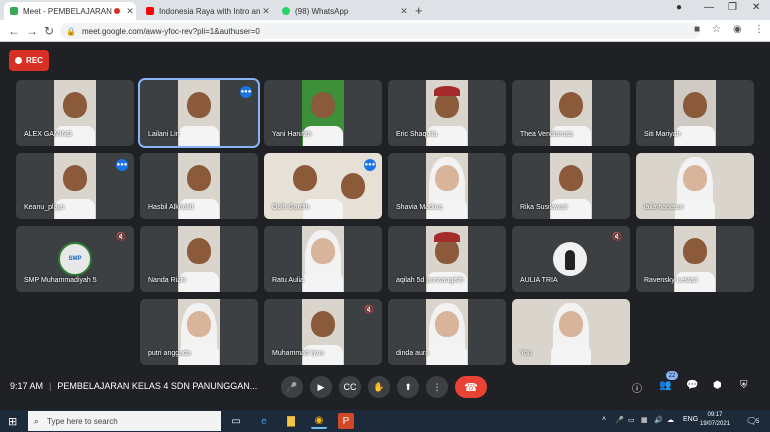 The image size is (770, 432). Describe the element at coordinates (321, 387) in the screenshot. I see `camera-button: ▶` at that location.